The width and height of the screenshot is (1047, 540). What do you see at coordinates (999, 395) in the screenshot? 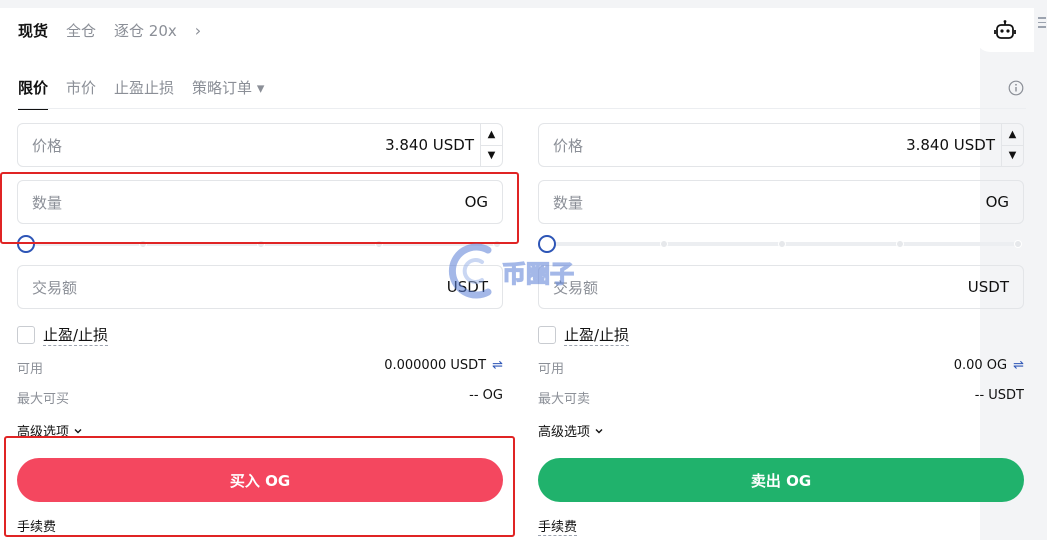
I see `sell-max-value: -- USDT` at bounding box center [999, 395].